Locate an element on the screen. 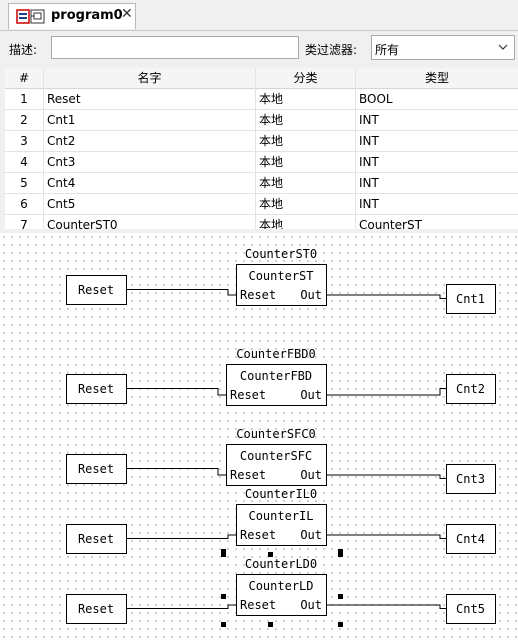 The height and width of the screenshot is (640, 518). block-type-label: CounterFBD is located at coordinates (276, 376).